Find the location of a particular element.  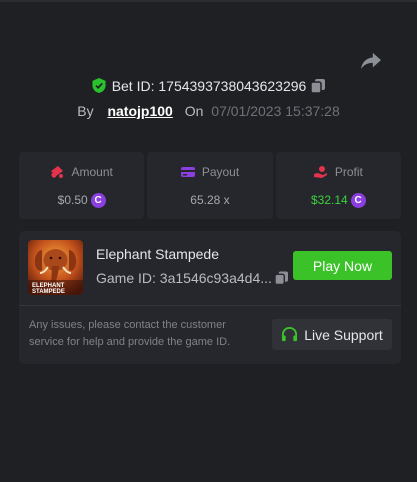

stat-payout-label: Payout is located at coordinates (220, 172).